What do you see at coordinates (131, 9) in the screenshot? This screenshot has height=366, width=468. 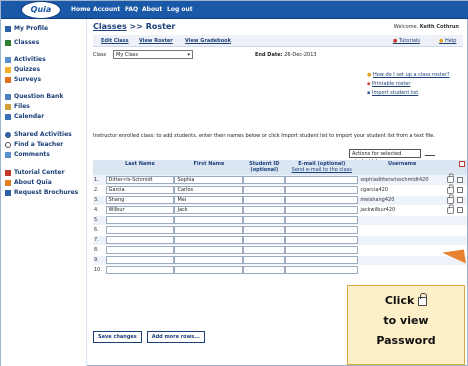 I see `nav-faq: FAQ` at bounding box center [131, 9].